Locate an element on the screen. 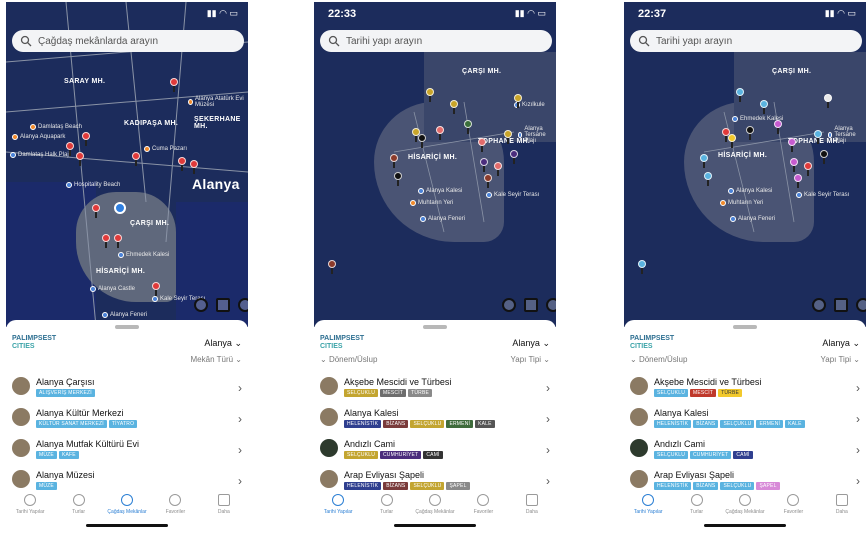 This screenshot has height=534, width=866. list-item: Alanya Çarşısı ALIŞVERİŞ MERKEZİ › is located at coordinates (127, 392).